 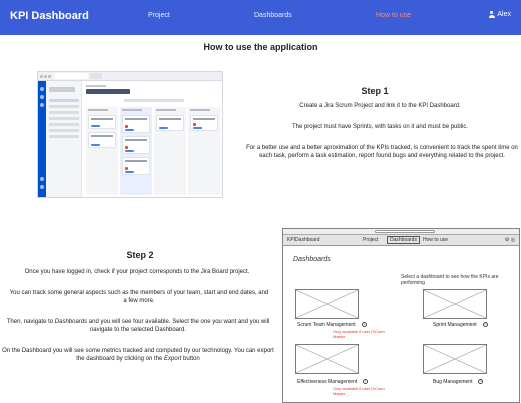 What do you see at coordinates (359, 391) in the screenshot?
I see `wireframe-card-note-3: Only available if user |SCrum Master` at bounding box center [359, 391].